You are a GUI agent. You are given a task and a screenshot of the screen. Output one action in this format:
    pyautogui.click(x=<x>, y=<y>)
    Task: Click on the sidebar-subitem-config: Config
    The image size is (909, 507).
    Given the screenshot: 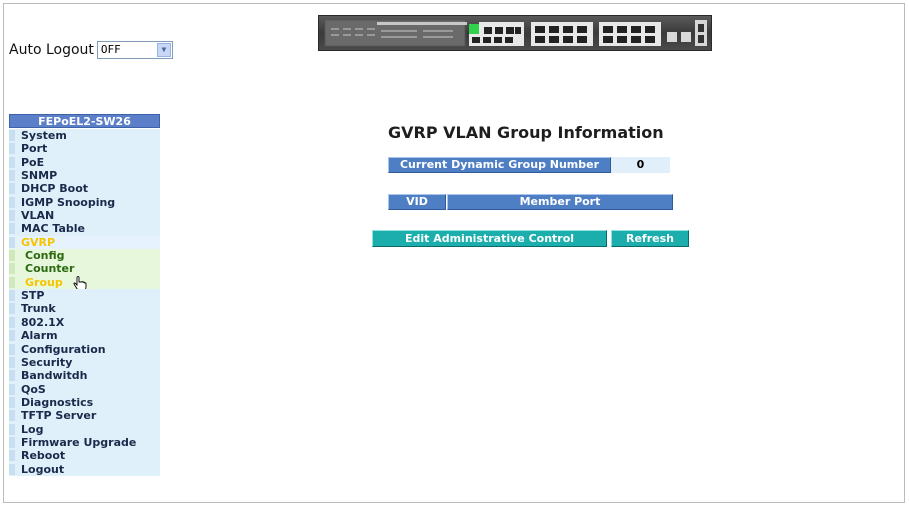 What is the action you would take?
    pyautogui.click(x=84, y=256)
    